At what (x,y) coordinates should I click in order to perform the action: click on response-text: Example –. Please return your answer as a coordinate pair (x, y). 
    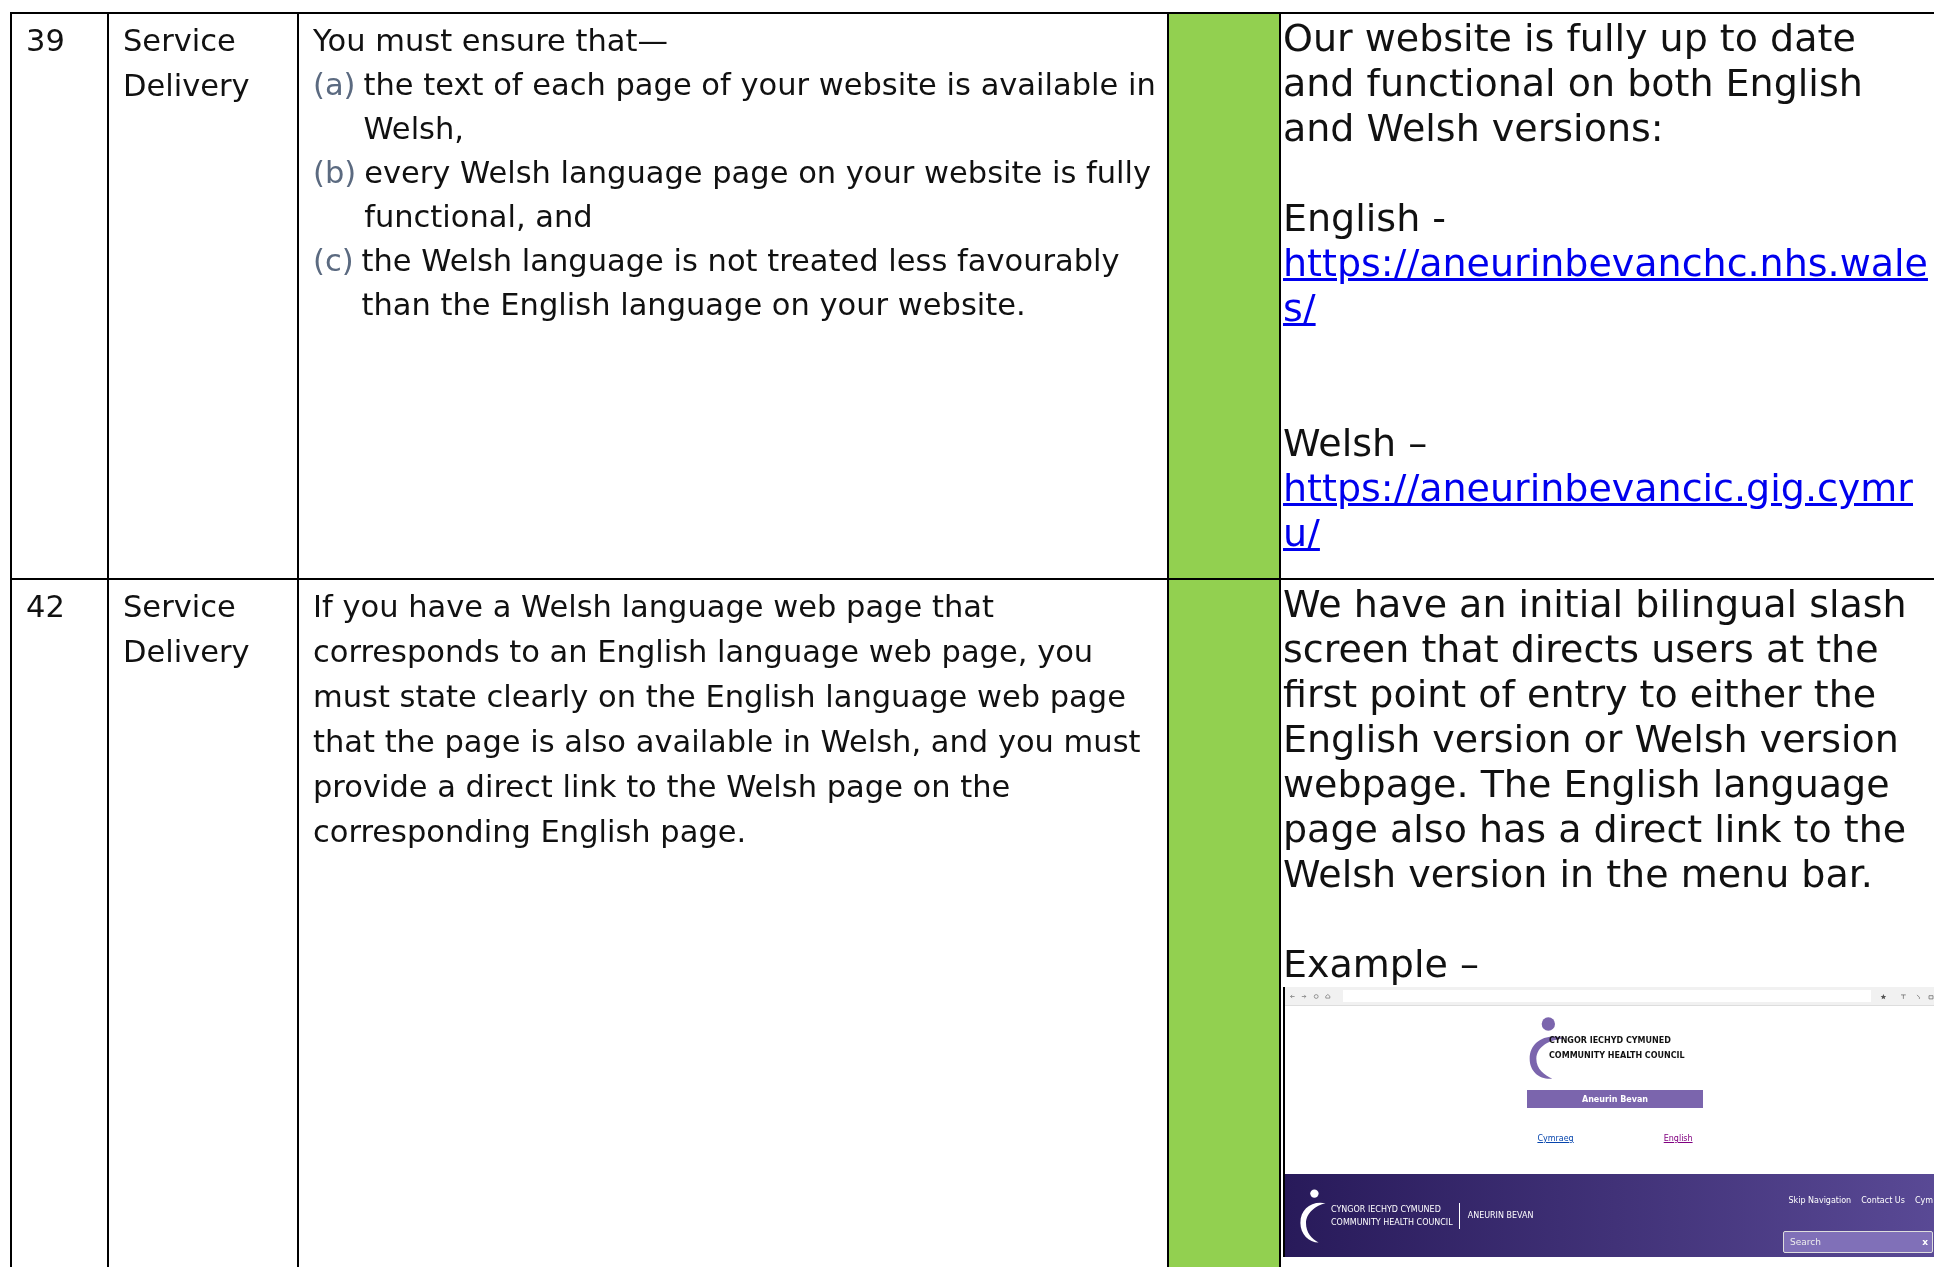
    Looking at the image, I should click on (1381, 964).